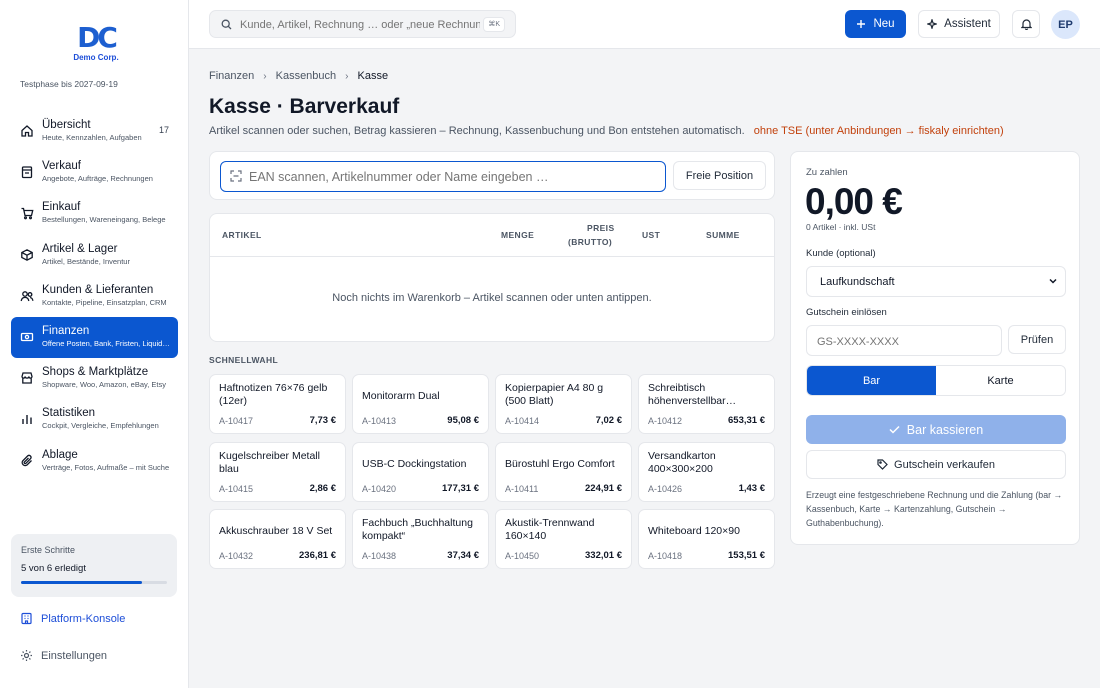 The height and width of the screenshot is (688, 1100). Describe the element at coordinates (163, 130) in the screenshot. I see `count-badge: 17` at that location.